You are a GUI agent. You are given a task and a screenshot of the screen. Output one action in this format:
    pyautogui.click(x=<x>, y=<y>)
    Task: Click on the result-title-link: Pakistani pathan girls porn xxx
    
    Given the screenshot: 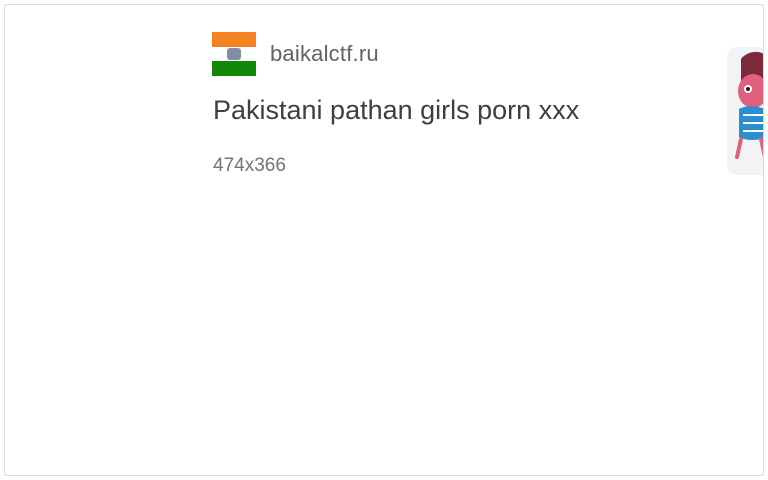 What is the action you would take?
    pyautogui.click(x=396, y=110)
    